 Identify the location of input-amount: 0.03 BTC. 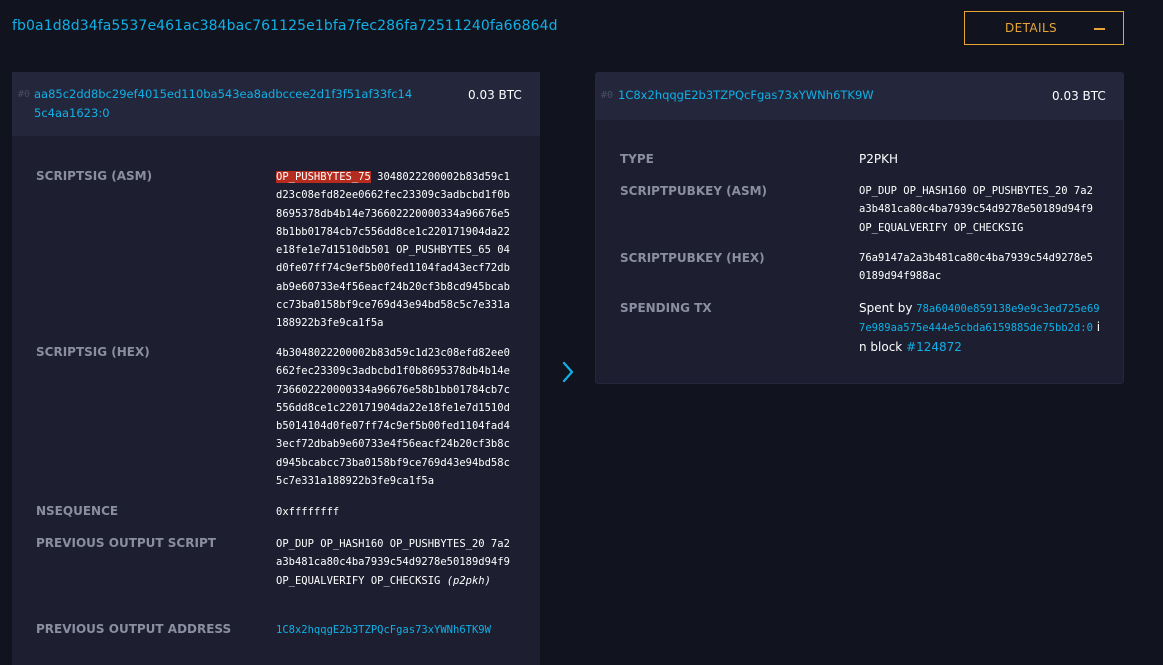
(495, 95).